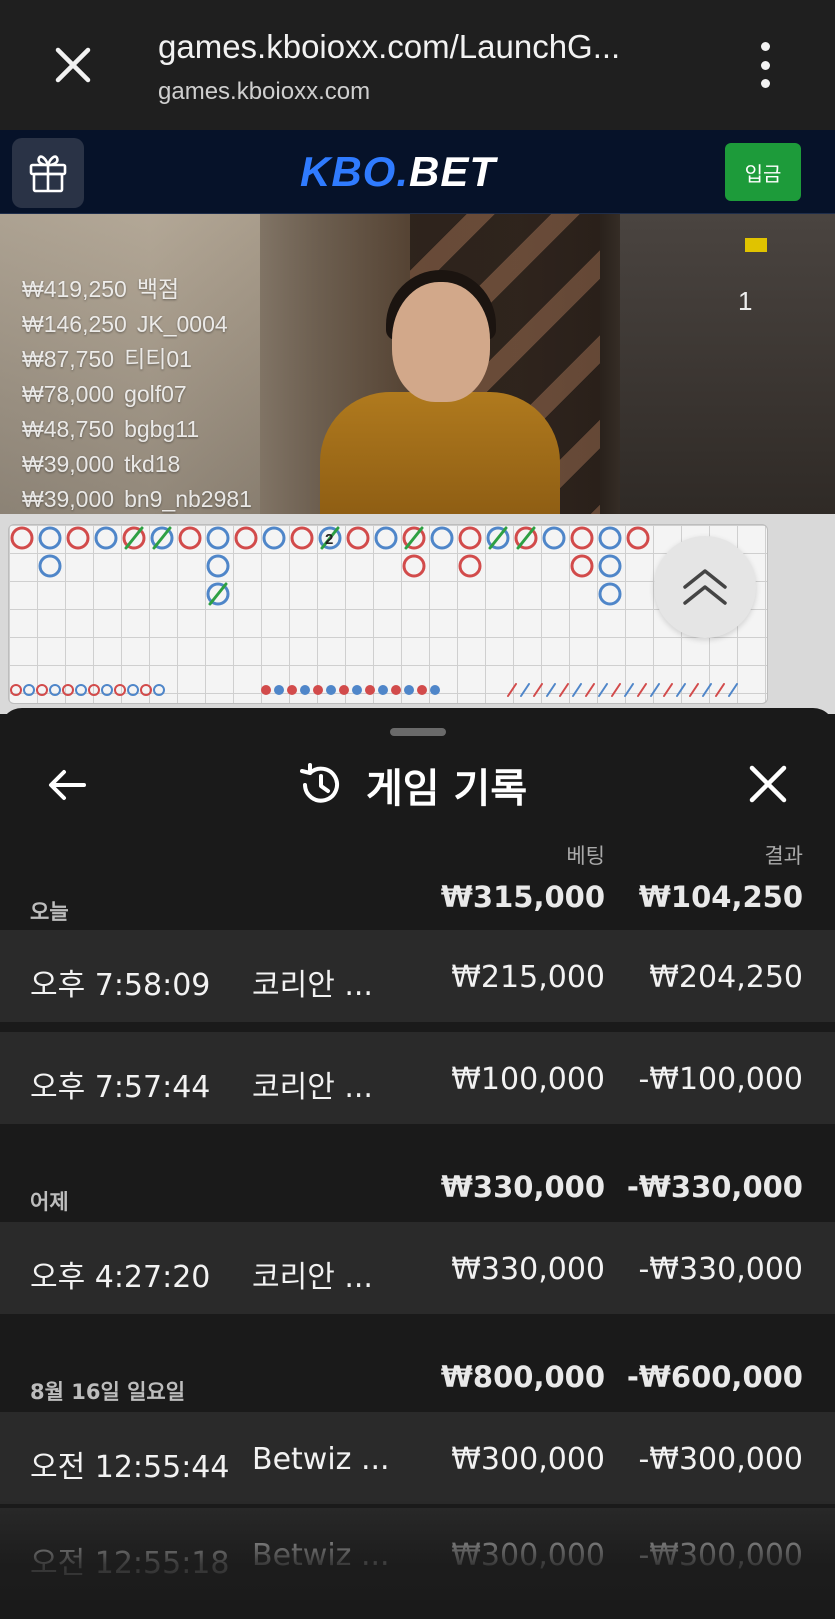 The image size is (835, 1619). Describe the element at coordinates (137, 499) in the screenshot. I see `leaderboard-row: ₩39,000 bn9_nb2981` at that location.